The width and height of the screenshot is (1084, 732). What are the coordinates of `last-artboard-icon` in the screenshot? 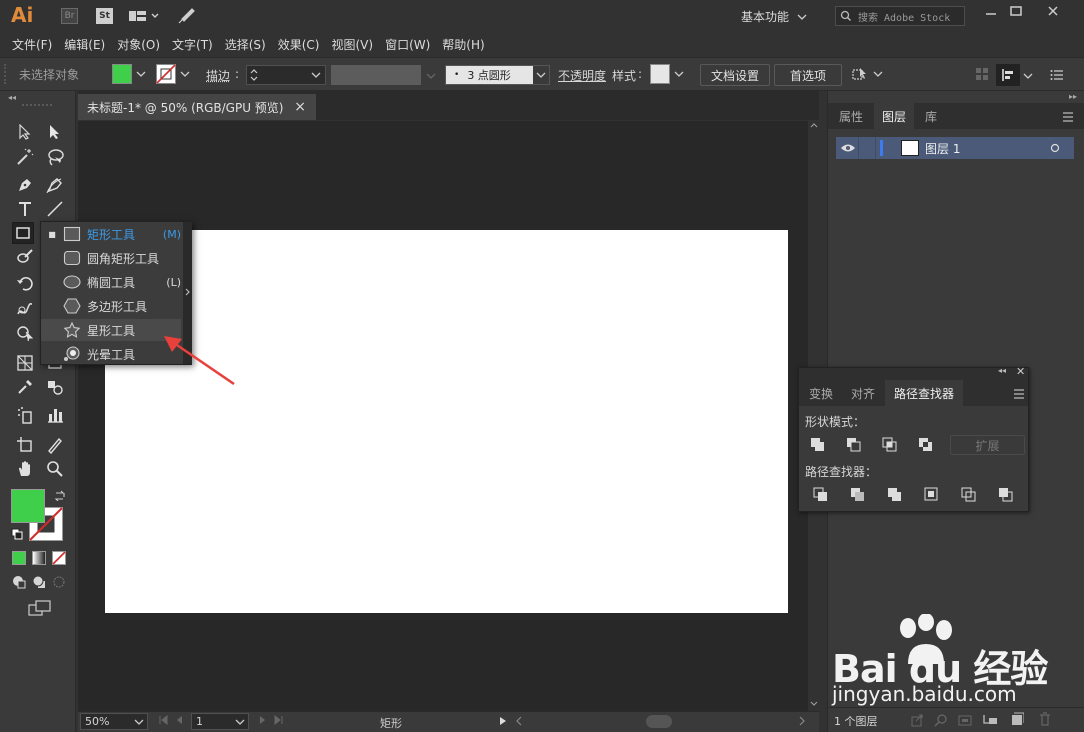 It's located at (279, 720).